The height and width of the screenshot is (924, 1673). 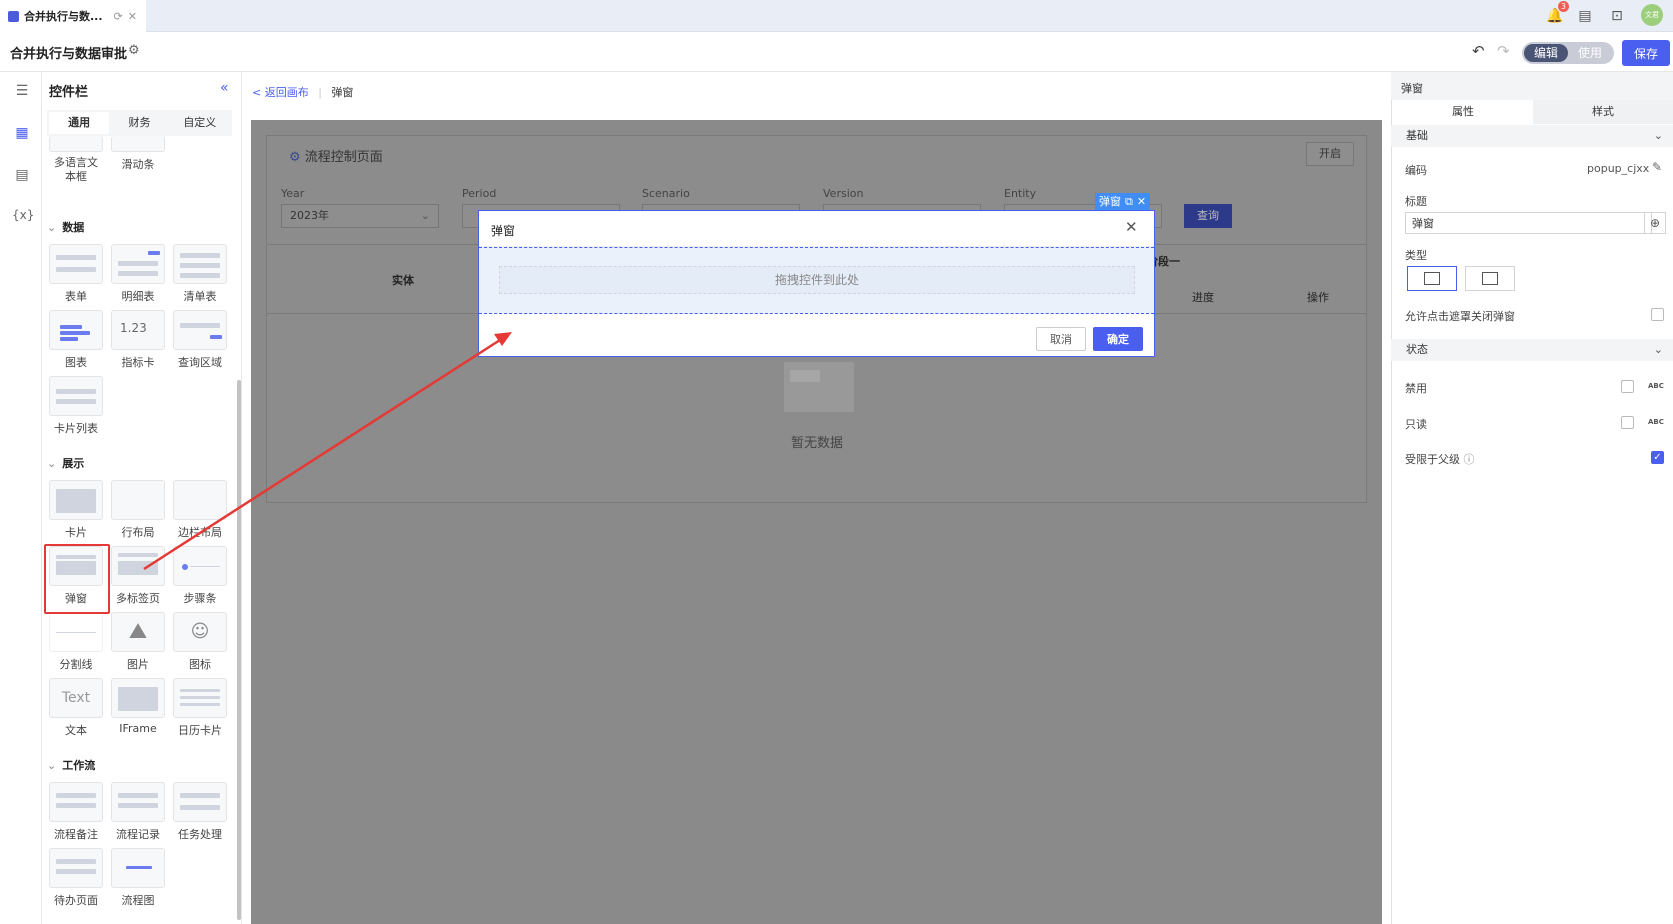 I want to click on component-tabs: 多标签页, so click(x=138, y=577).